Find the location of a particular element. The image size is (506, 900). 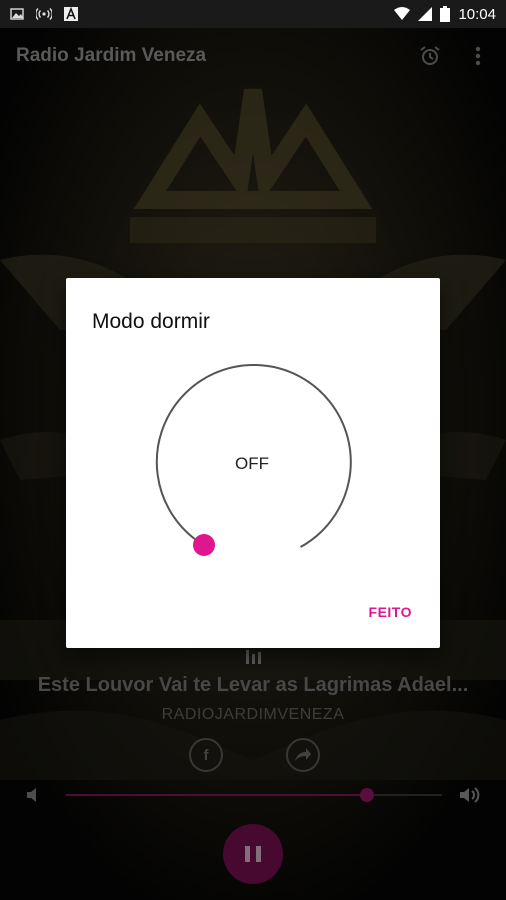

sleep-timer-dial: OFF is located at coordinates (252, 464).